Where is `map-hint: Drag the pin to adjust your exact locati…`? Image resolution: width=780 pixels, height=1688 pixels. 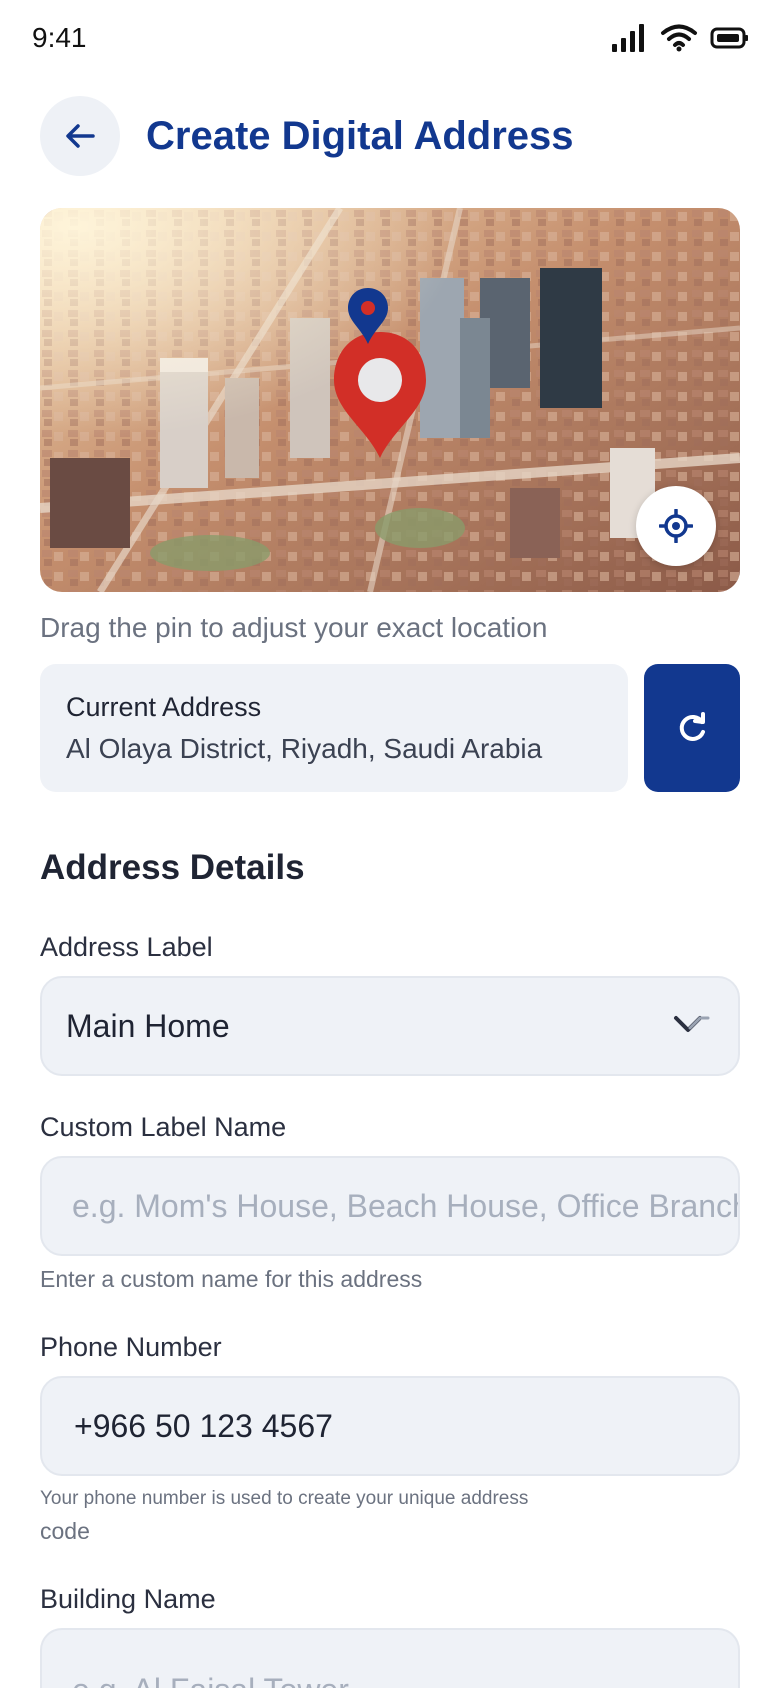 map-hint: Drag the pin to adjust your exact locati… is located at coordinates (294, 627).